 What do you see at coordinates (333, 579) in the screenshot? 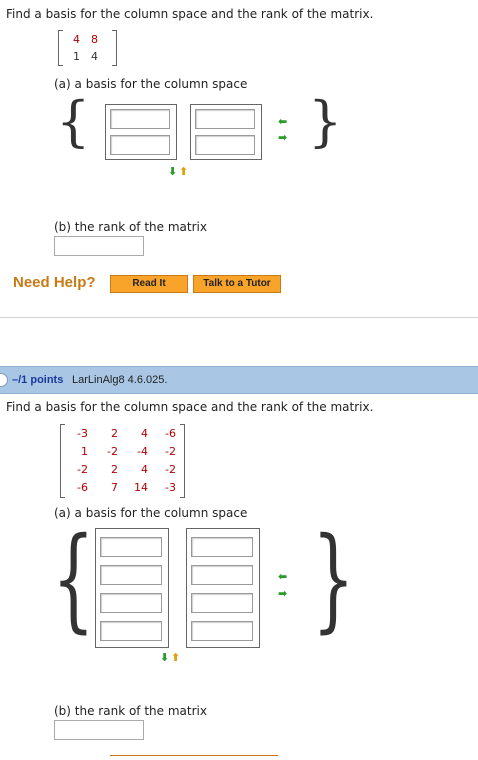
I see `q2-right-brace: }` at bounding box center [333, 579].